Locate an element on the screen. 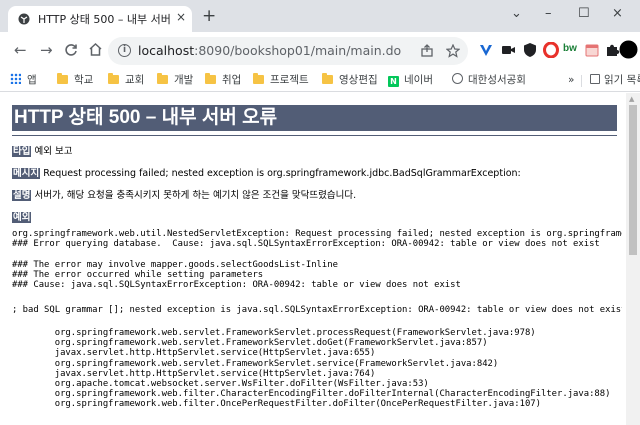 The image size is (640, 425). forward-button: → is located at coordinates (46, 50).